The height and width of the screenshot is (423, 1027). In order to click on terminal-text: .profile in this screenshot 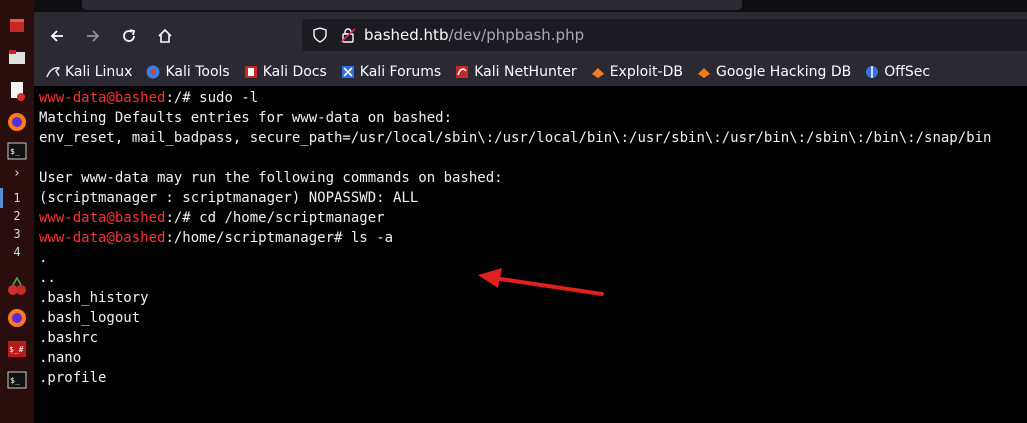, I will do `click(73, 378)`.